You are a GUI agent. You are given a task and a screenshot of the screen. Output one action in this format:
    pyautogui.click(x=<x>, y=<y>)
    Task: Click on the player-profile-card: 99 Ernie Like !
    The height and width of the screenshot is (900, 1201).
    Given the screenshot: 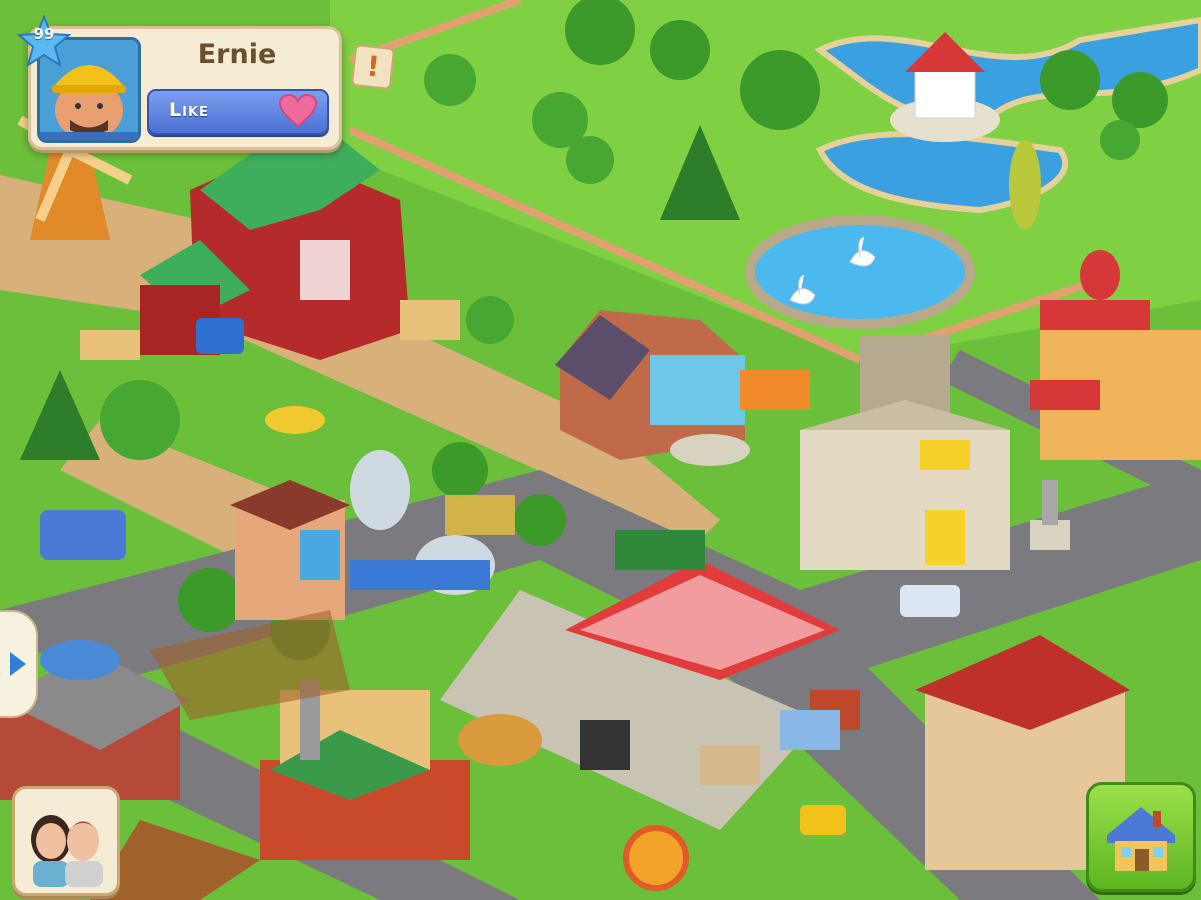 What is the action you would take?
    pyautogui.click(x=206, y=82)
    